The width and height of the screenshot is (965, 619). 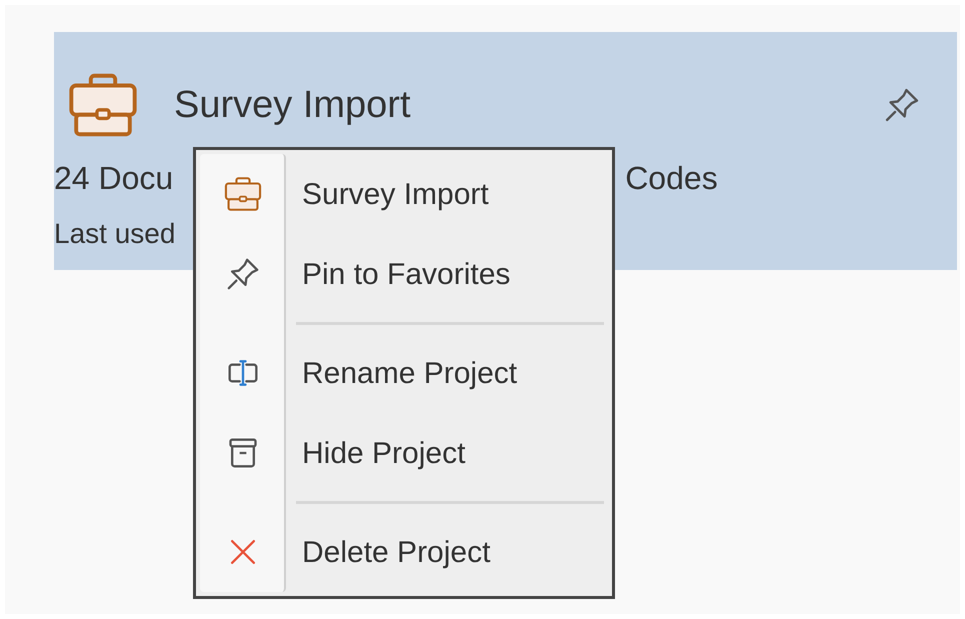 What do you see at coordinates (114, 178) in the screenshot?
I see `project-stats: 24 Docu` at bounding box center [114, 178].